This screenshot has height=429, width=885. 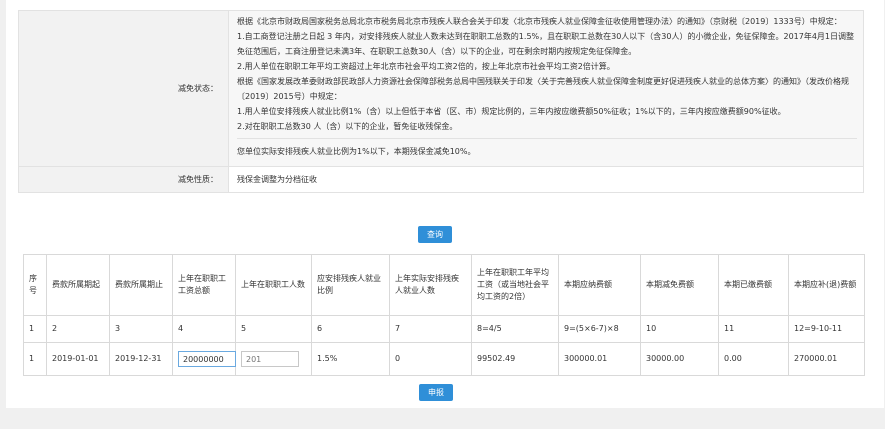 I want to click on index-cell: 10, so click(x=679, y=329).